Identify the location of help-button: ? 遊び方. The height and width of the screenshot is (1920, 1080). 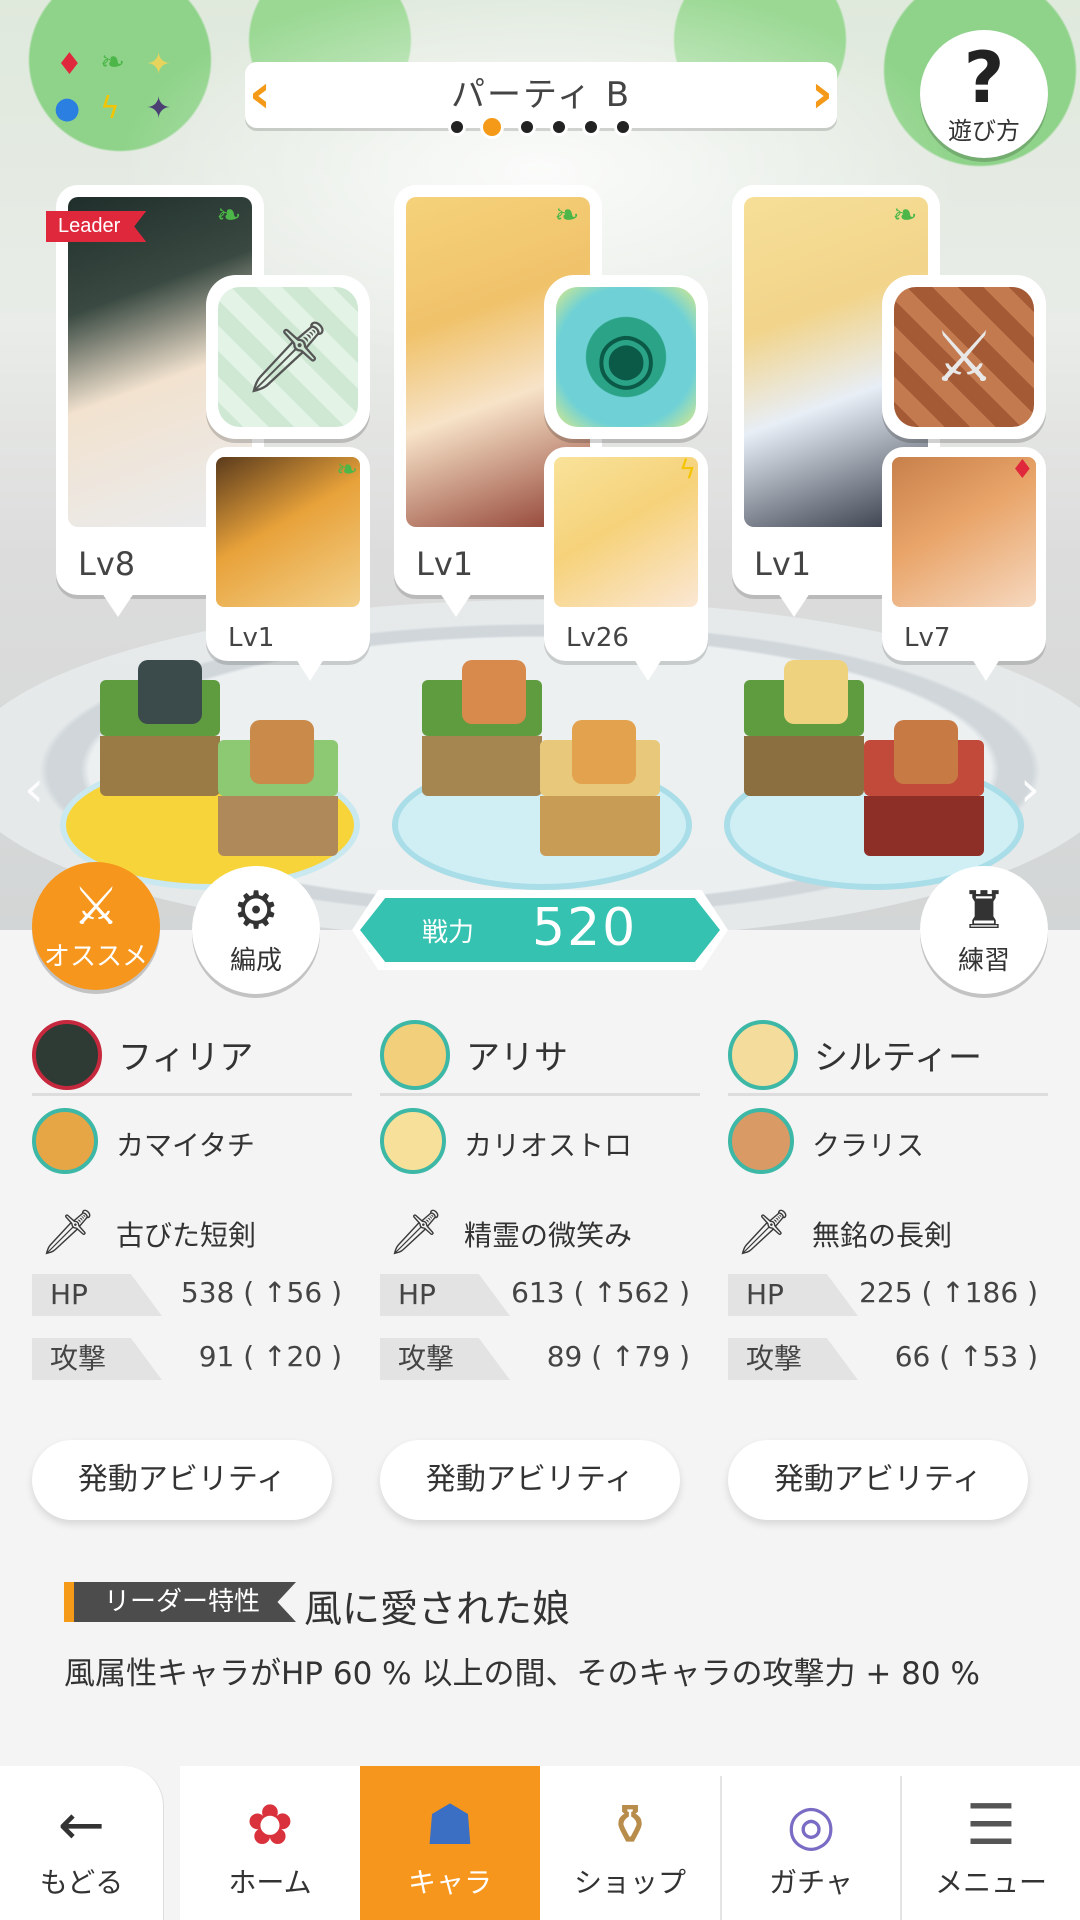
(984, 94).